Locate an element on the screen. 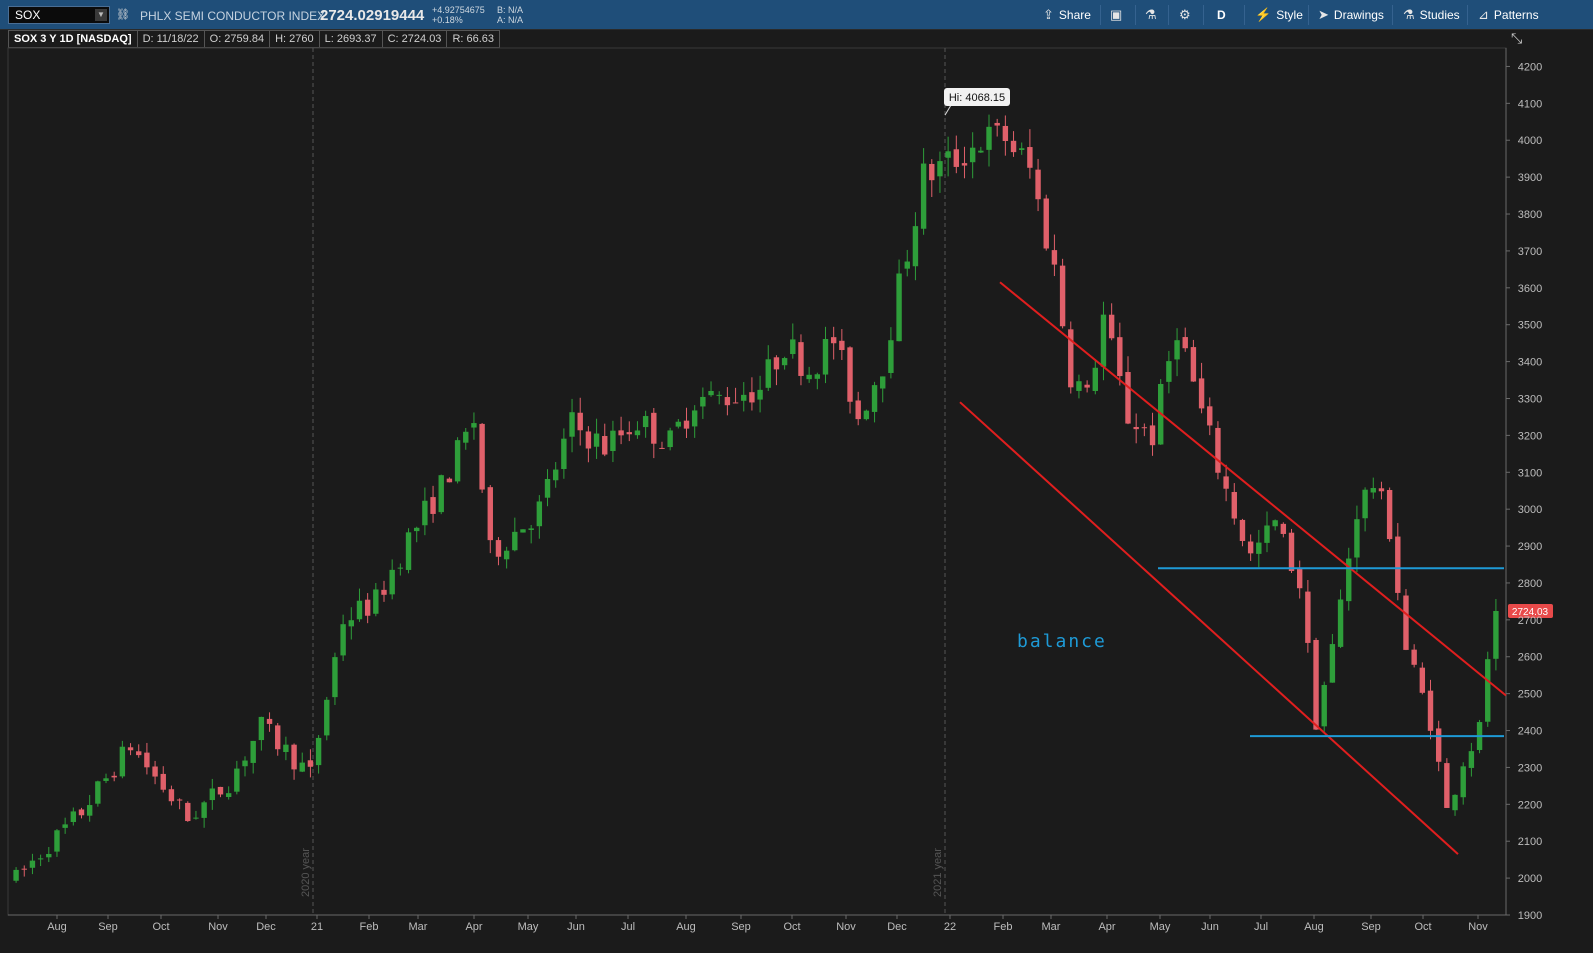 This screenshot has height=953, width=1593. y-tick-label: 3800 is located at coordinates (1530, 215).